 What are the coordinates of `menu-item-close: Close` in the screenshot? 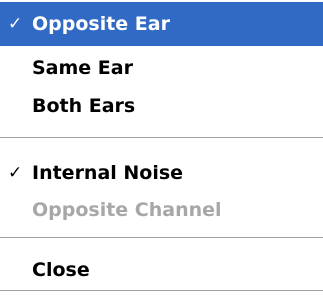 It's located at (161, 270).